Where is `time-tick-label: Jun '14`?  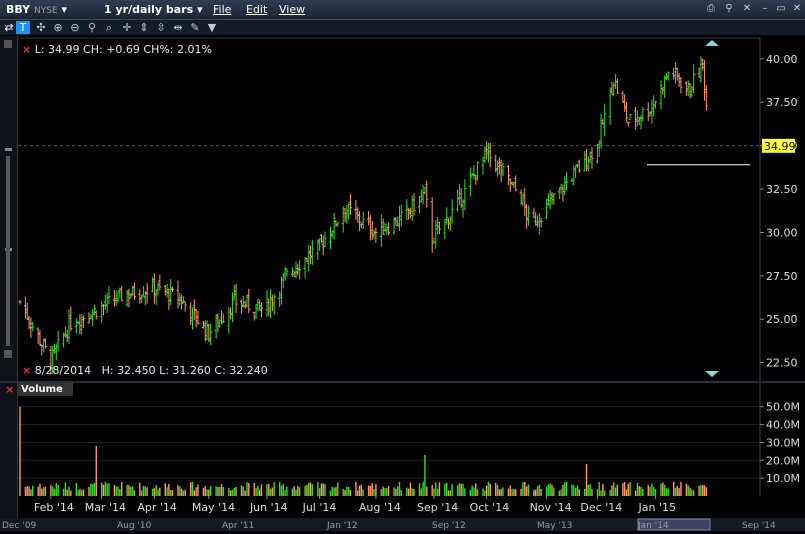
time-tick-label: Jun '14 is located at coordinates (268, 507).